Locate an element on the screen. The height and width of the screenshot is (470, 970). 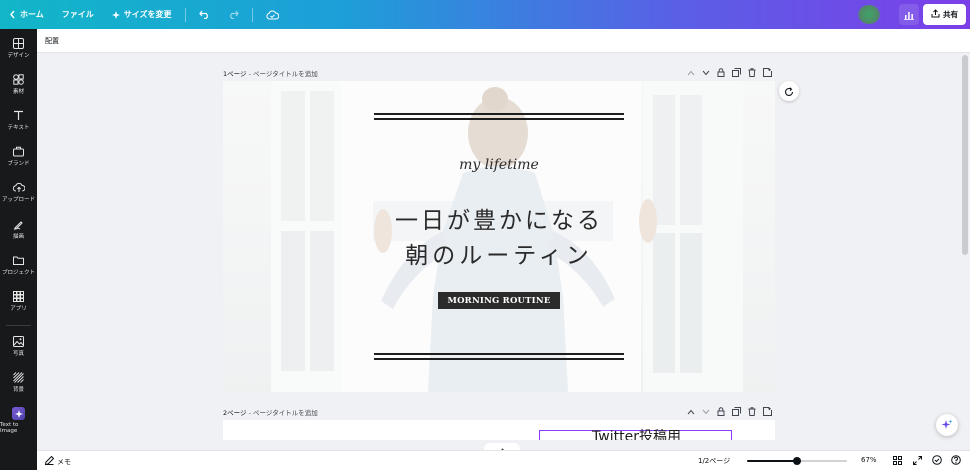
sidebar-item-backgrounds: 背景 is located at coordinates (18, 382).